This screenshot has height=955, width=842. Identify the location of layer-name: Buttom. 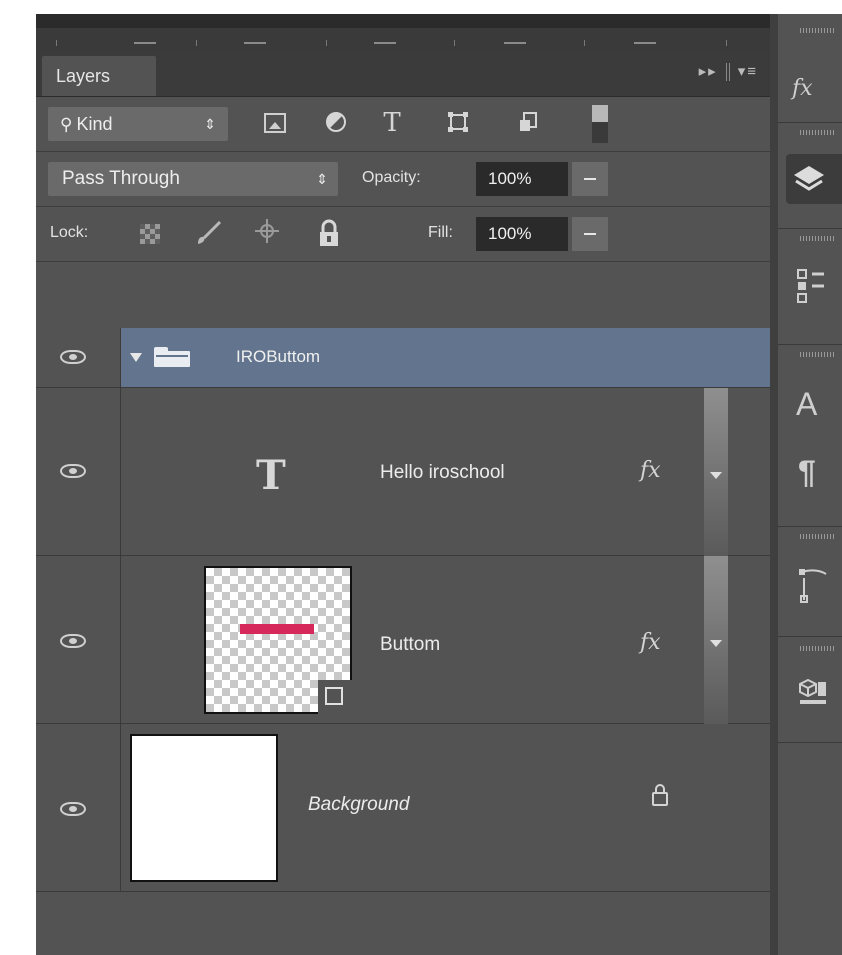
(410, 644).